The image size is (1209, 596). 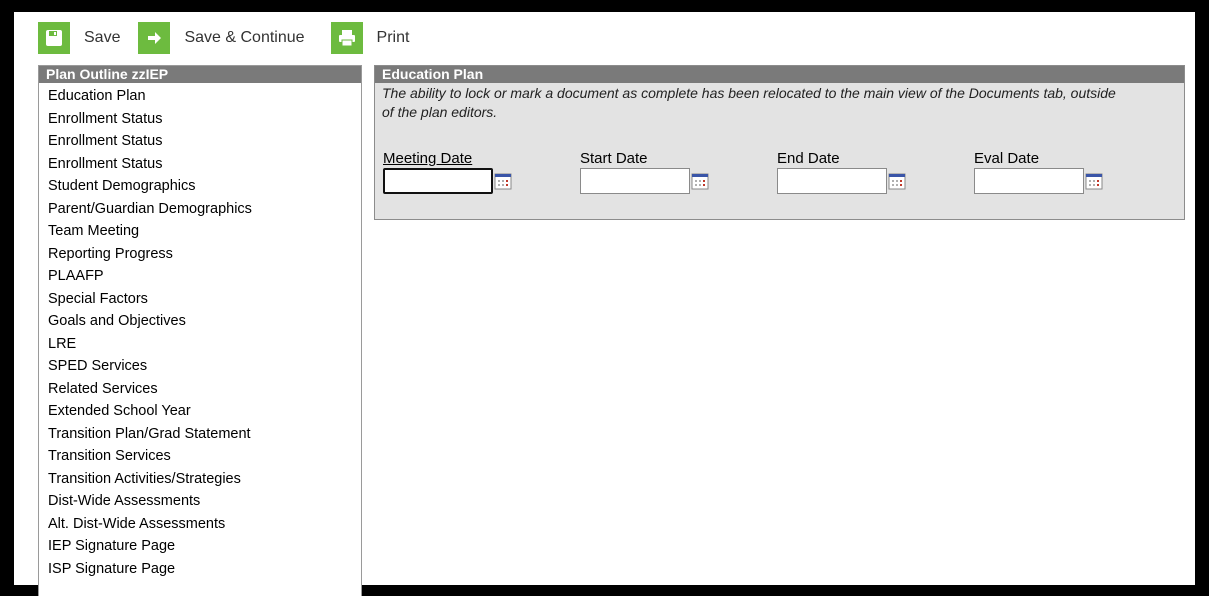 I want to click on save-button: Save, so click(x=79, y=38).